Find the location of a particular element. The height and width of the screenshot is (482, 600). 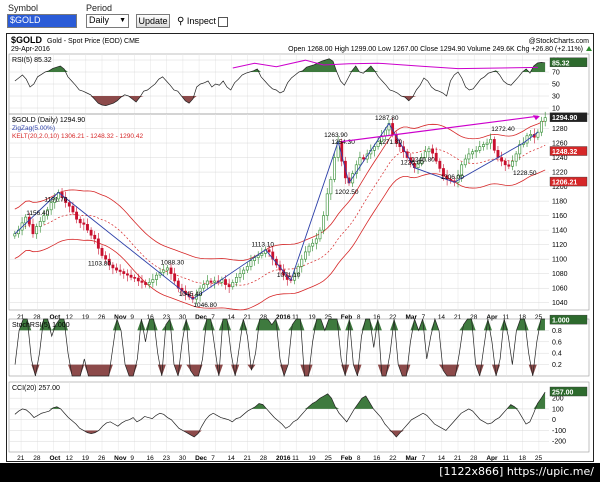

chevron-down-icon: ▼ is located at coordinates (122, 20).